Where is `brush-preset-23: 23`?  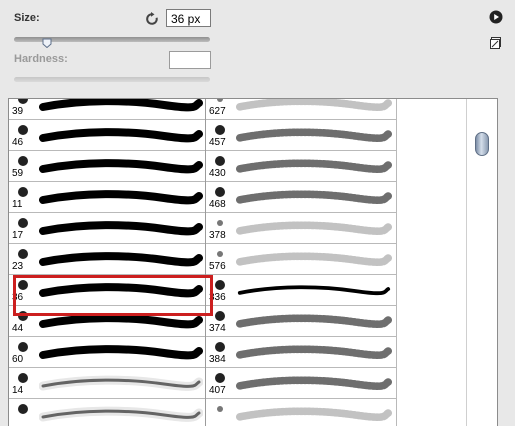
brush-preset-23: 23 is located at coordinates (107, 259).